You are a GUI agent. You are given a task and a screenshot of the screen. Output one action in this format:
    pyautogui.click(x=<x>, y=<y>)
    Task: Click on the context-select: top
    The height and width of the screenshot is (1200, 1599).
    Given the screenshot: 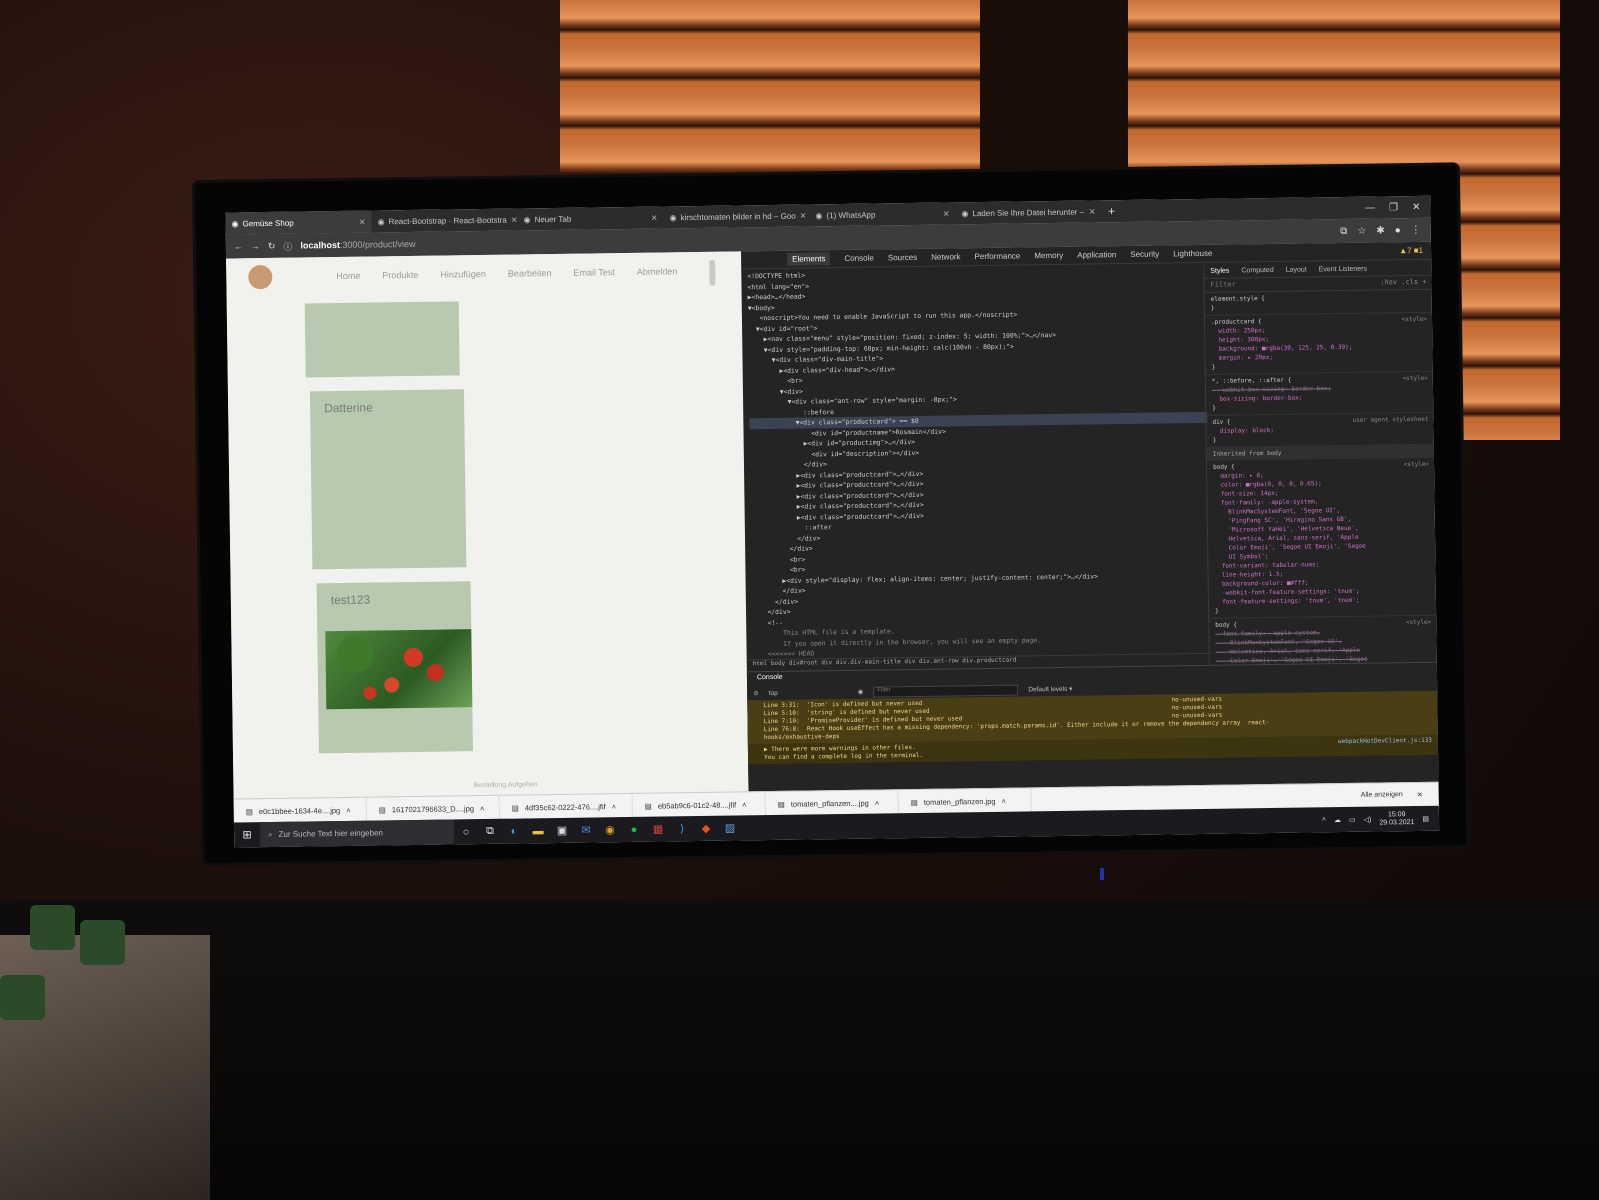 What is the action you would take?
    pyautogui.click(x=773, y=692)
    